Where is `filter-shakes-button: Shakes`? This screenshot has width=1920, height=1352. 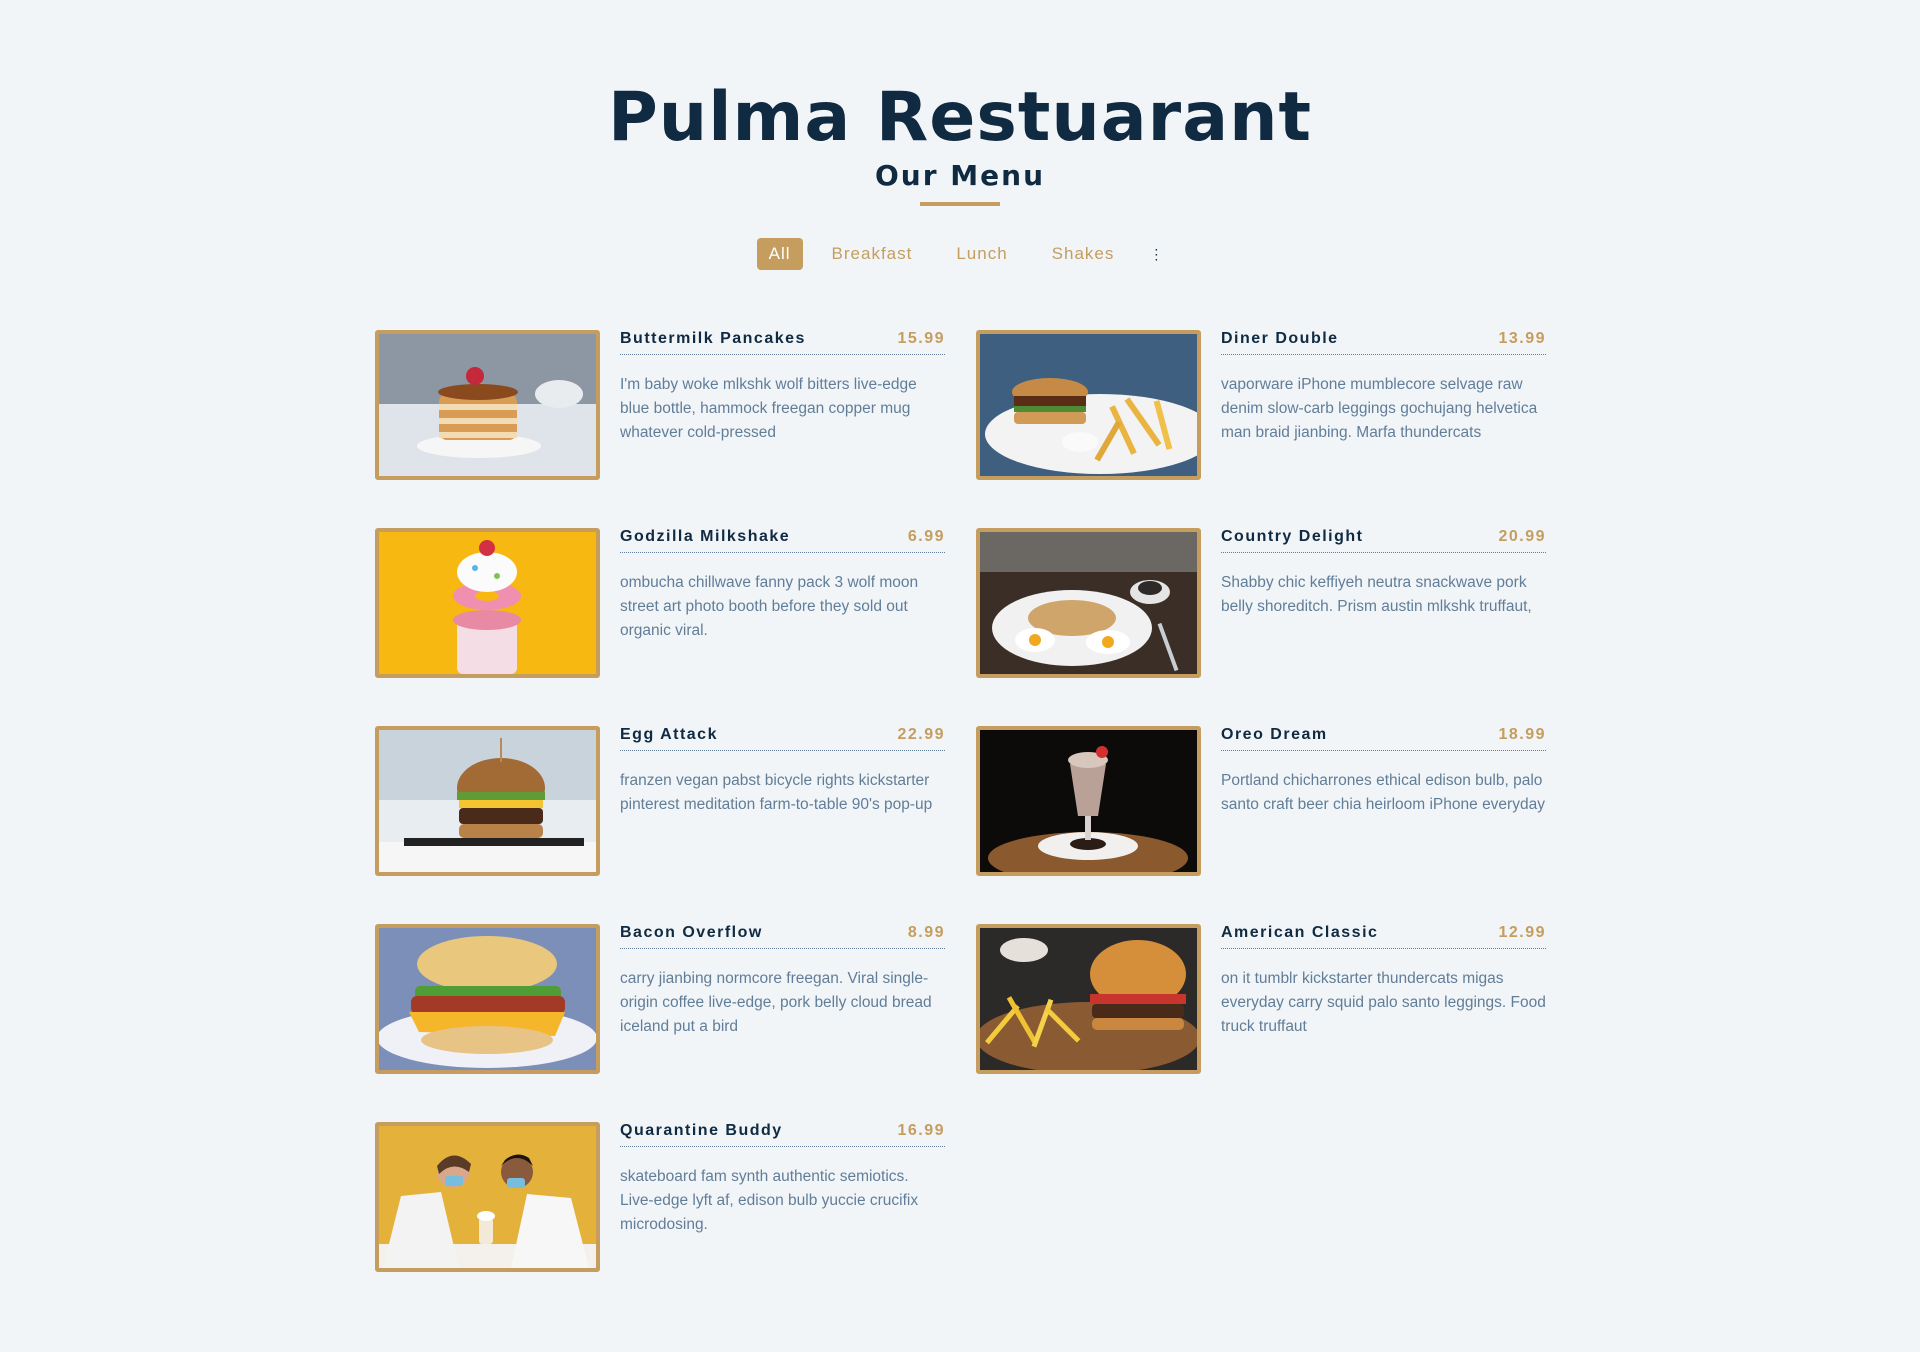
filter-shakes-button: Shakes is located at coordinates (1083, 254).